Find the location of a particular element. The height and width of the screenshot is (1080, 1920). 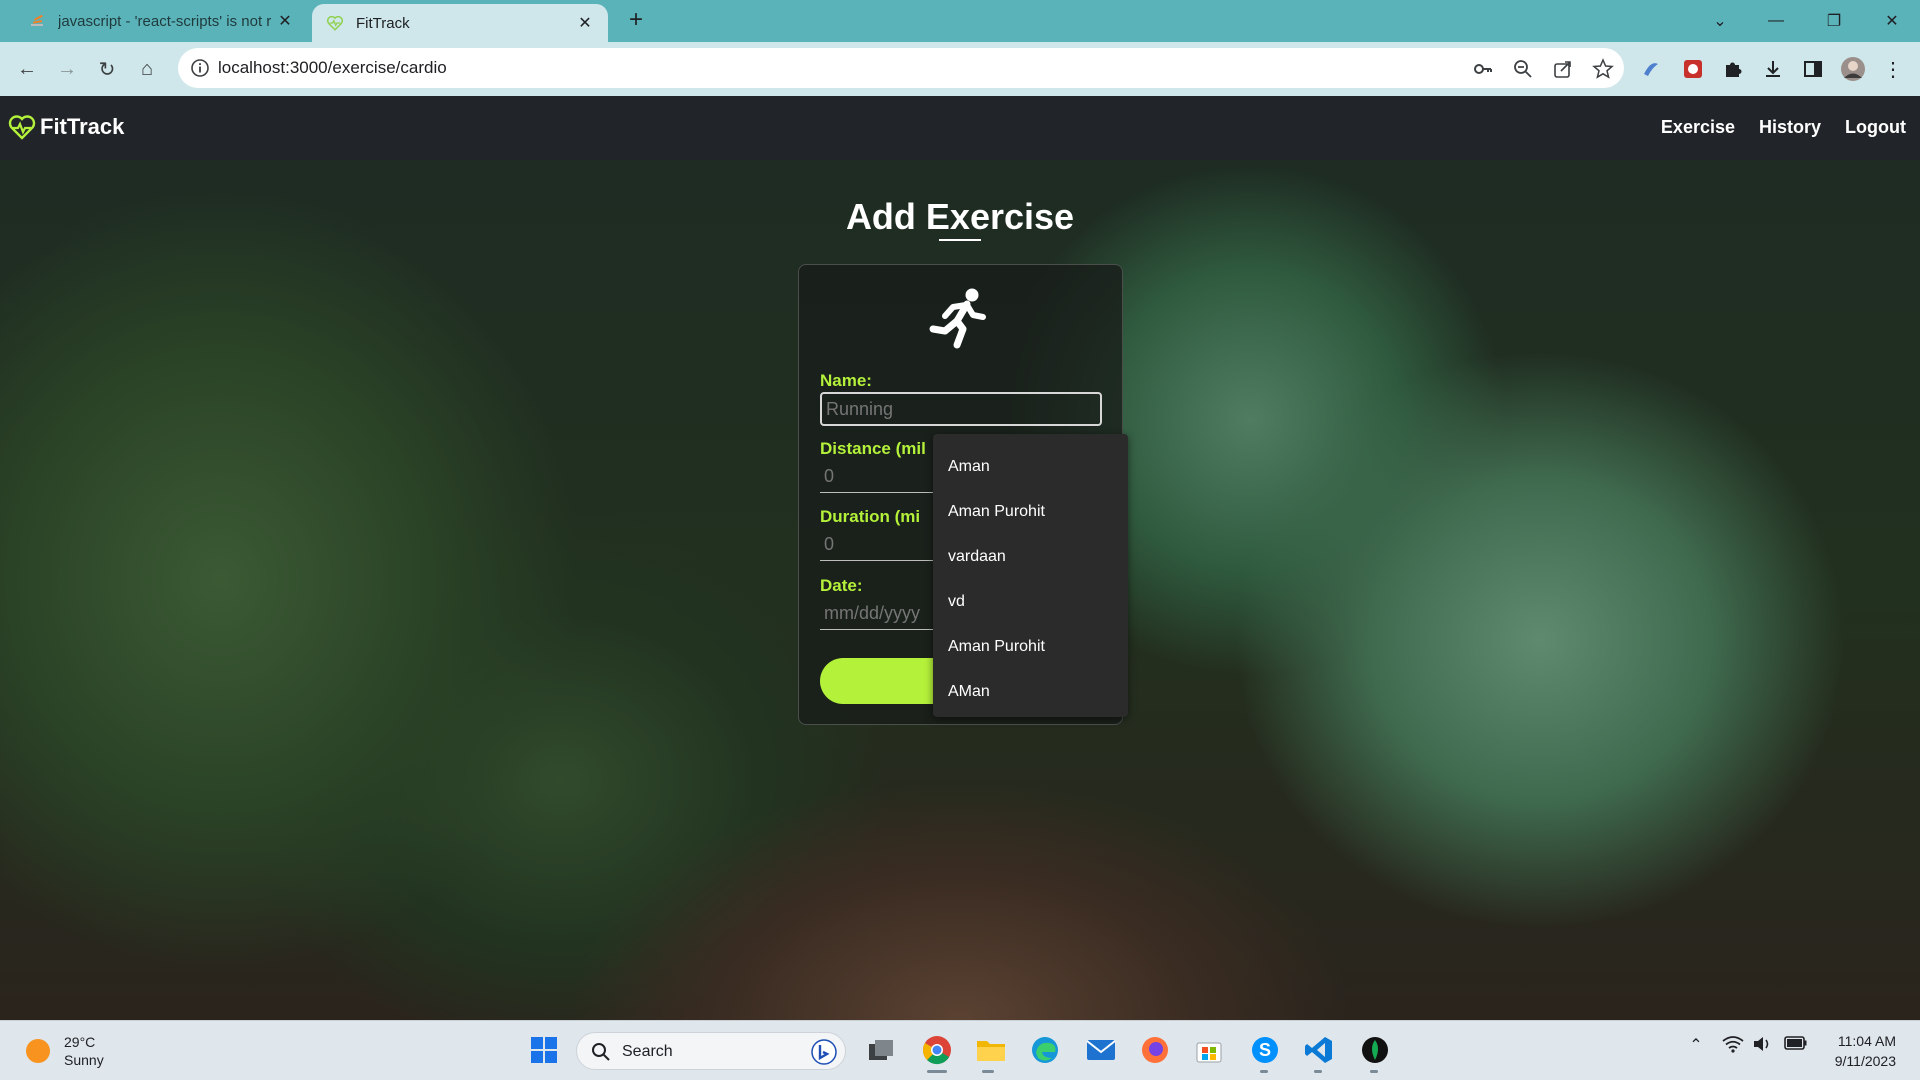

browser-tab-stackoverflow: javascript - 'react-scripts' is not r ✕ is located at coordinates (161, 21).